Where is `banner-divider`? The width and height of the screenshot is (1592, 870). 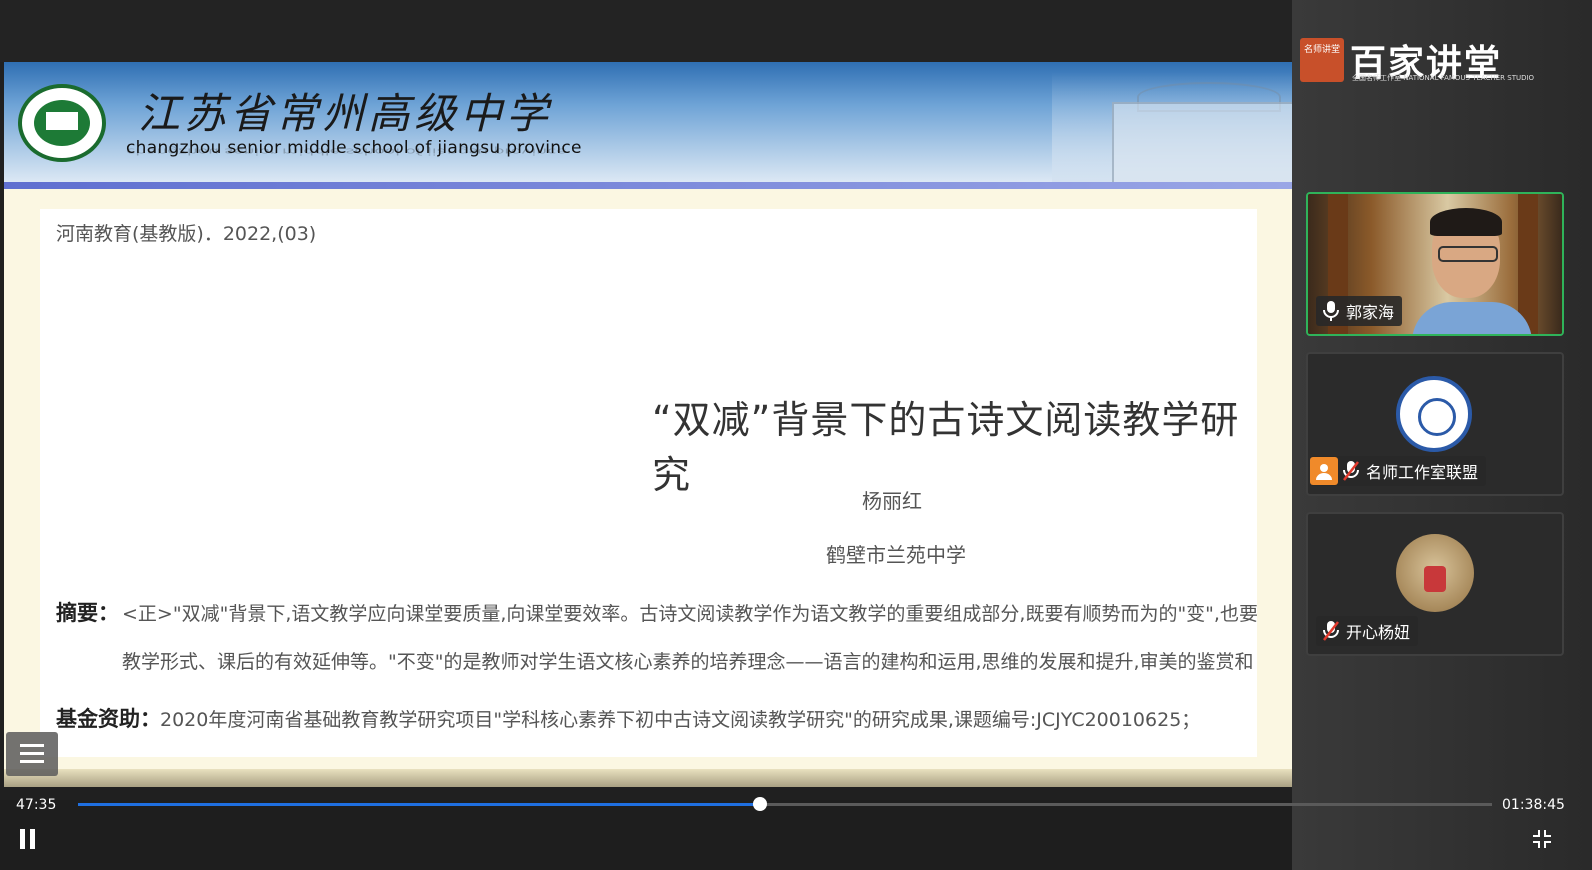
banner-divider is located at coordinates (648, 185).